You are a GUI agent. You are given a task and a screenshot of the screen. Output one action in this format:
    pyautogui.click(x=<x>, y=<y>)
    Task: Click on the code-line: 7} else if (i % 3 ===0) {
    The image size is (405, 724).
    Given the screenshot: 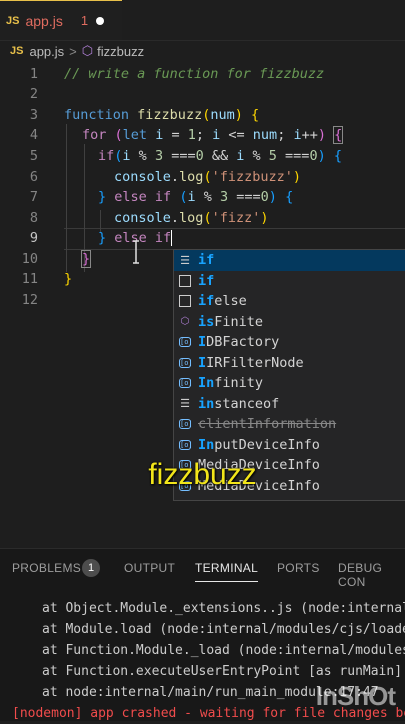 What is the action you would take?
    pyautogui.click(x=161, y=197)
    